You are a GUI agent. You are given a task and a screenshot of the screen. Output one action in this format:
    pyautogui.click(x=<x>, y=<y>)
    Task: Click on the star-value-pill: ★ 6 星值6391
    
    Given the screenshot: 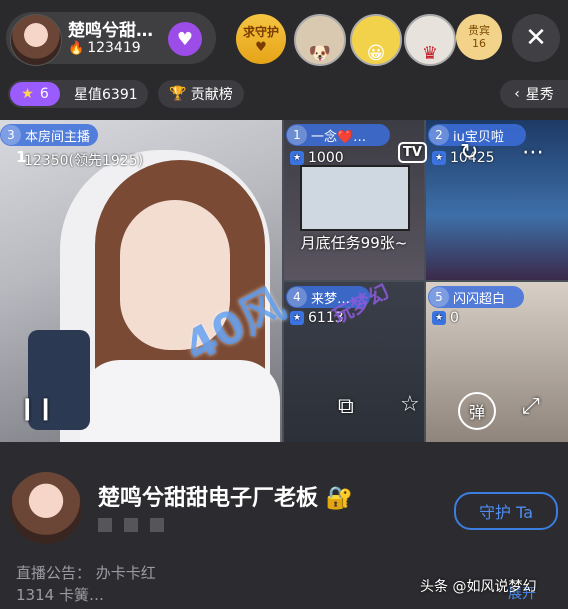 What is the action you would take?
    pyautogui.click(x=78, y=94)
    